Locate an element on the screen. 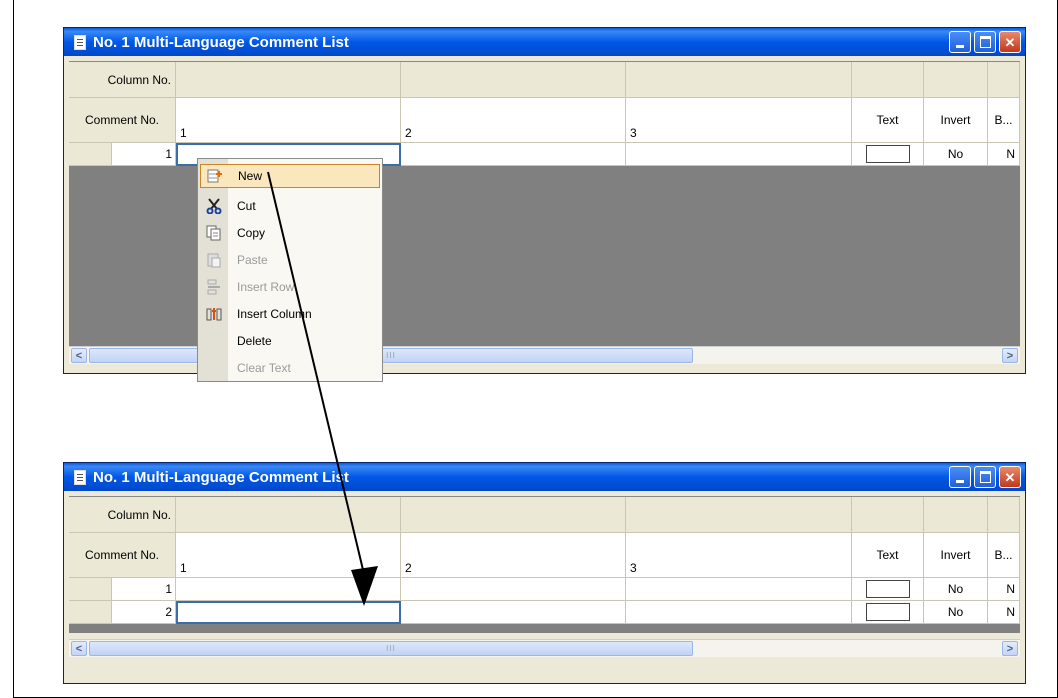 The image size is (1058, 698). column-header-2-top is located at coordinates (513, 515).